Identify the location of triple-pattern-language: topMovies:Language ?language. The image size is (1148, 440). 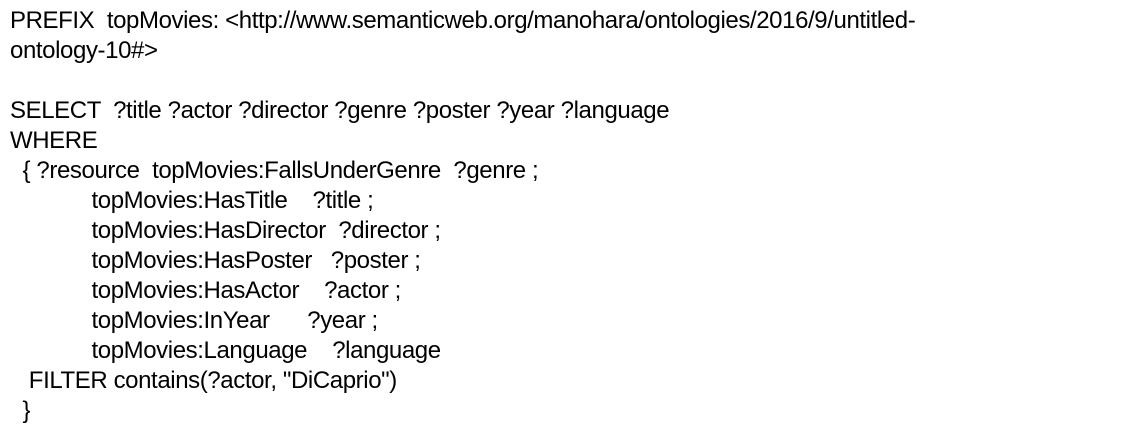
(225, 350).